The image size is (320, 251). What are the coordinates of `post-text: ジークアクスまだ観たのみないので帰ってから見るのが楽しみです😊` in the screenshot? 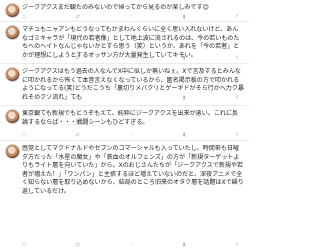 It's located at (115, 7).